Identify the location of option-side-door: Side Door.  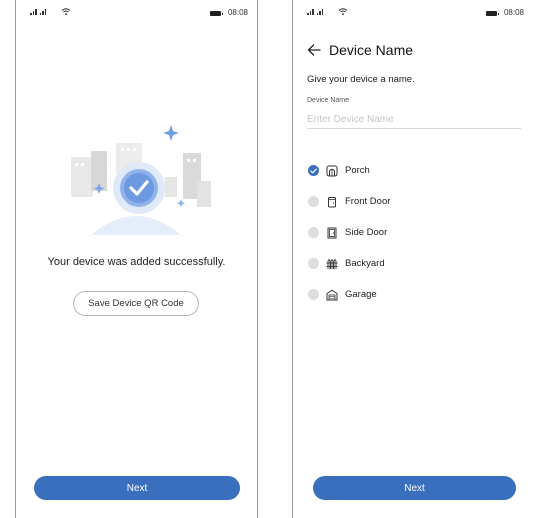
(349, 232).